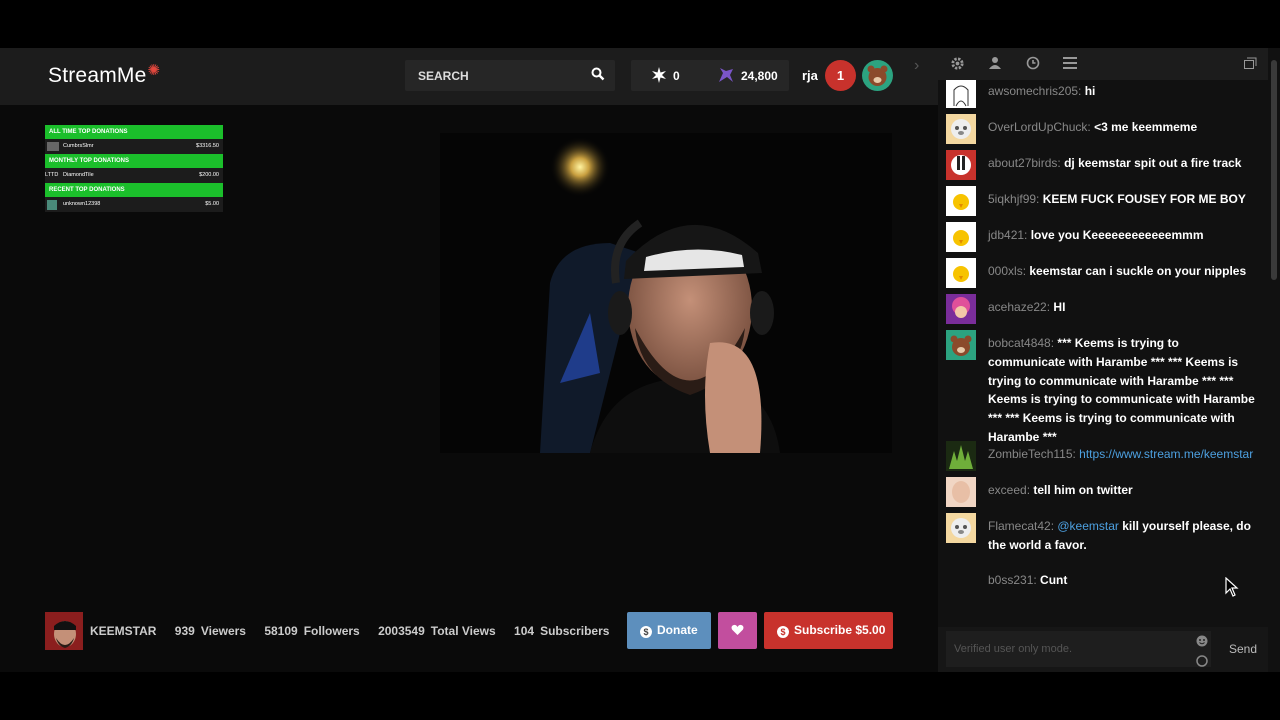 The image size is (1280, 720). What do you see at coordinates (598, 76) in the screenshot?
I see `search-icon` at bounding box center [598, 76].